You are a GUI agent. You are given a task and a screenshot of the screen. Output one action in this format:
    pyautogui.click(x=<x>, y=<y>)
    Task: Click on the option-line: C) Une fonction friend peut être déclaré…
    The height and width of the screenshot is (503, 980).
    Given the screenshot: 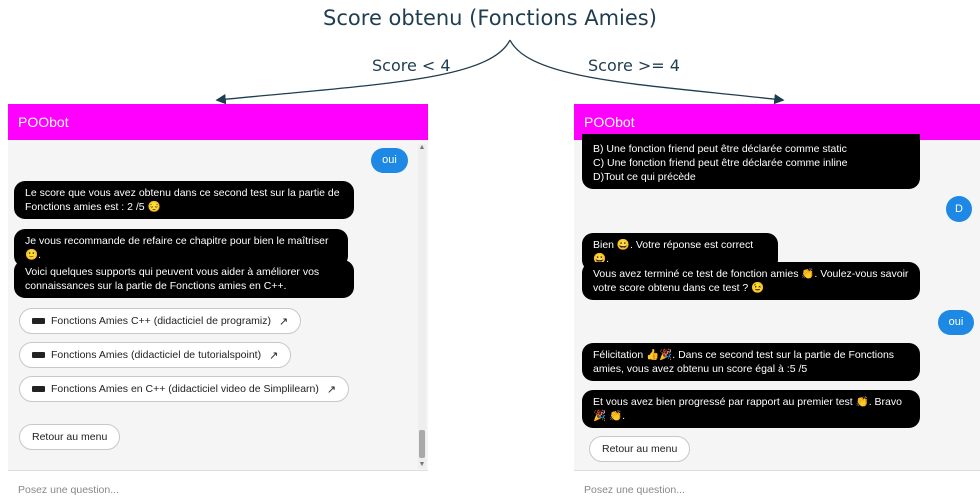 What is the action you would take?
    pyautogui.click(x=720, y=163)
    